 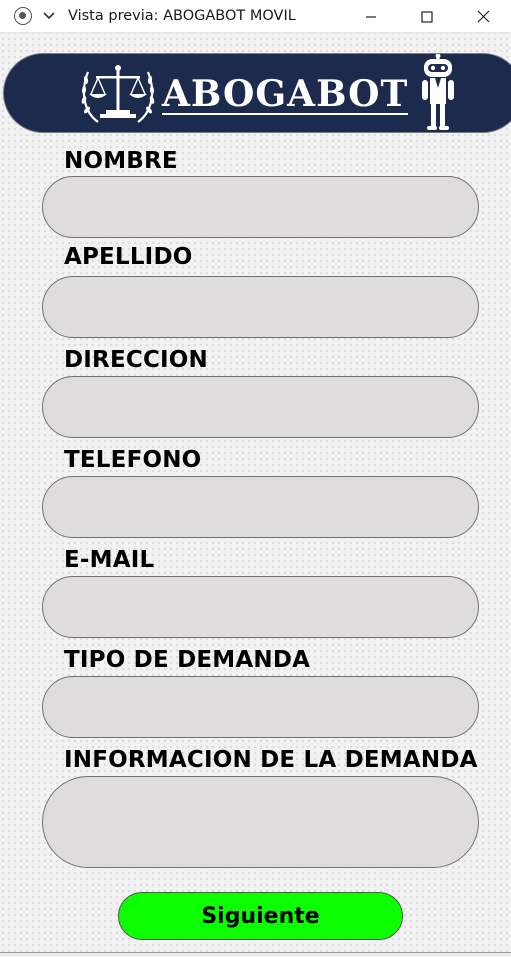 I want to click on maximize-icon, so click(x=427, y=16).